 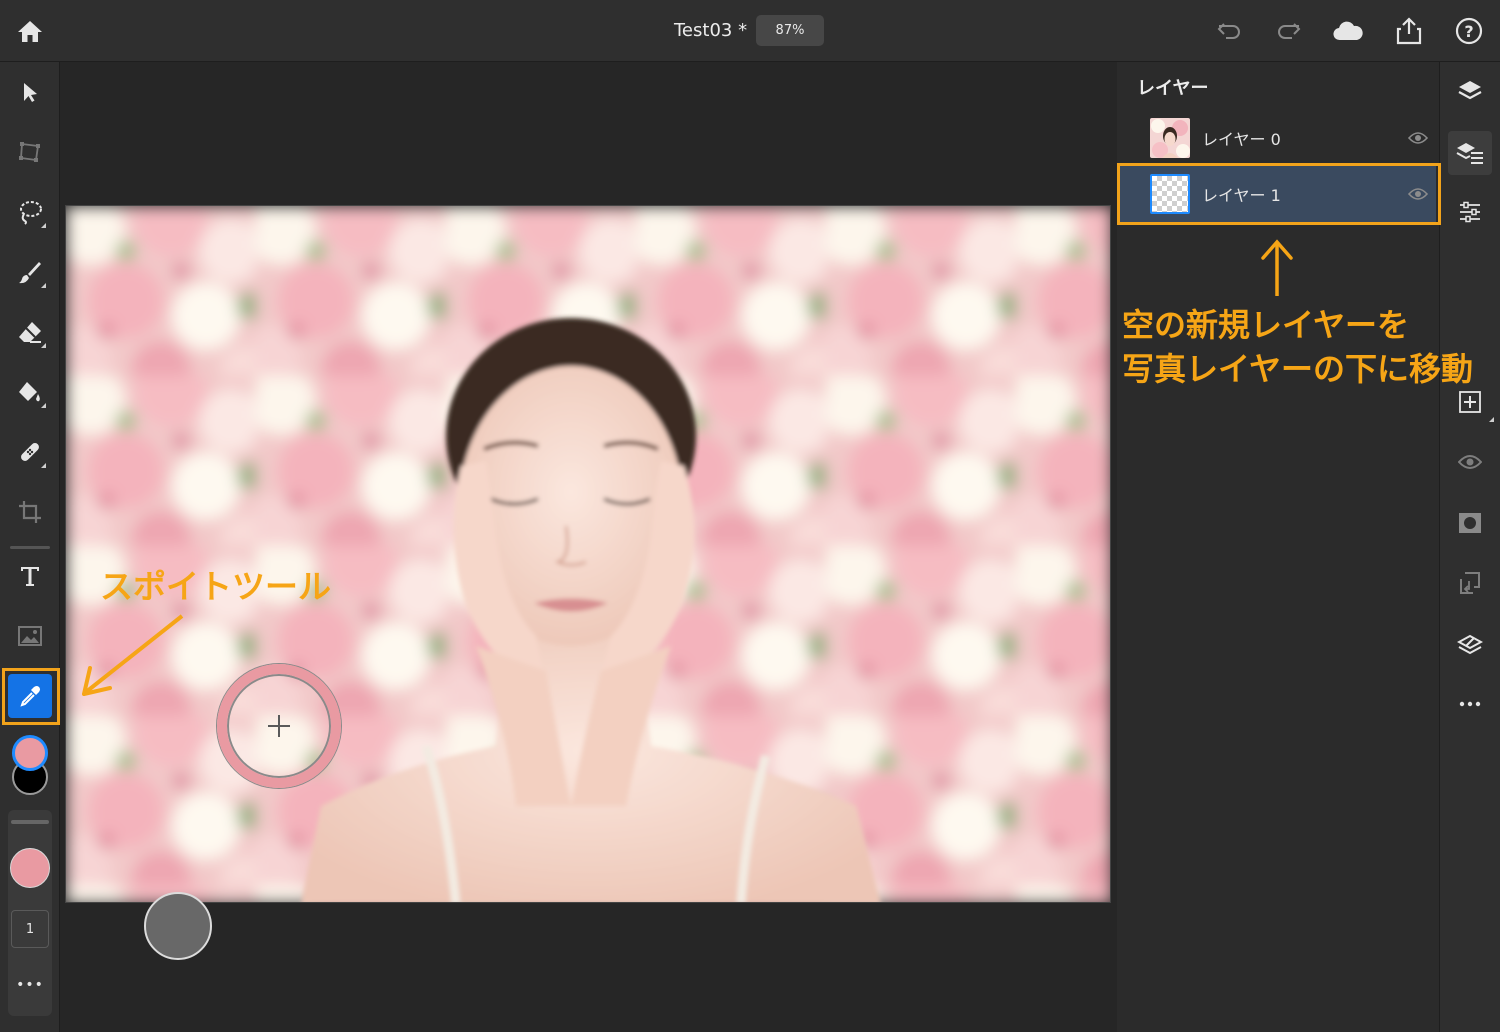 What do you see at coordinates (30, 822) in the screenshot?
I see `brush-slider-handle` at bounding box center [30, 822].